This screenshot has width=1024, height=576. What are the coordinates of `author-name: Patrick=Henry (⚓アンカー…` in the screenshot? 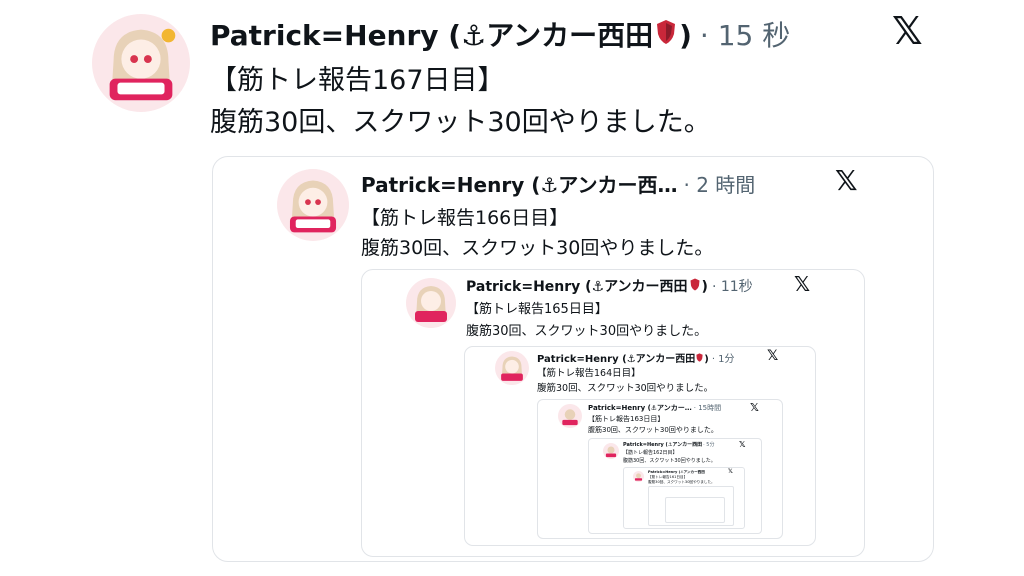 It's located at (640, 408).